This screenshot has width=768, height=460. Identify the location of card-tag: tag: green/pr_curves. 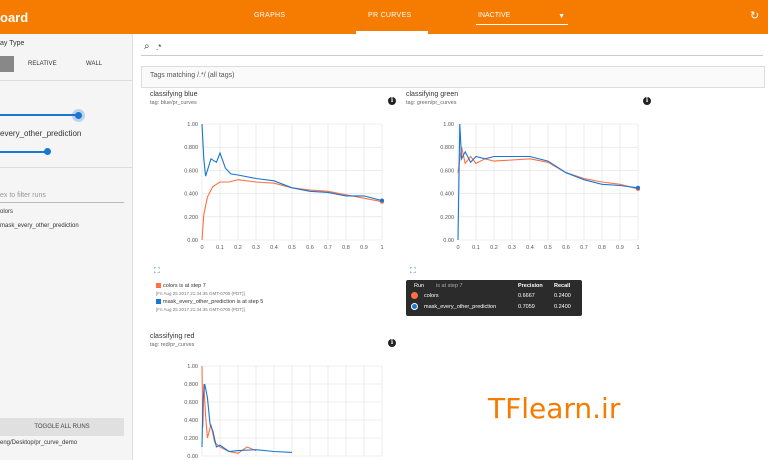
(431, 103).